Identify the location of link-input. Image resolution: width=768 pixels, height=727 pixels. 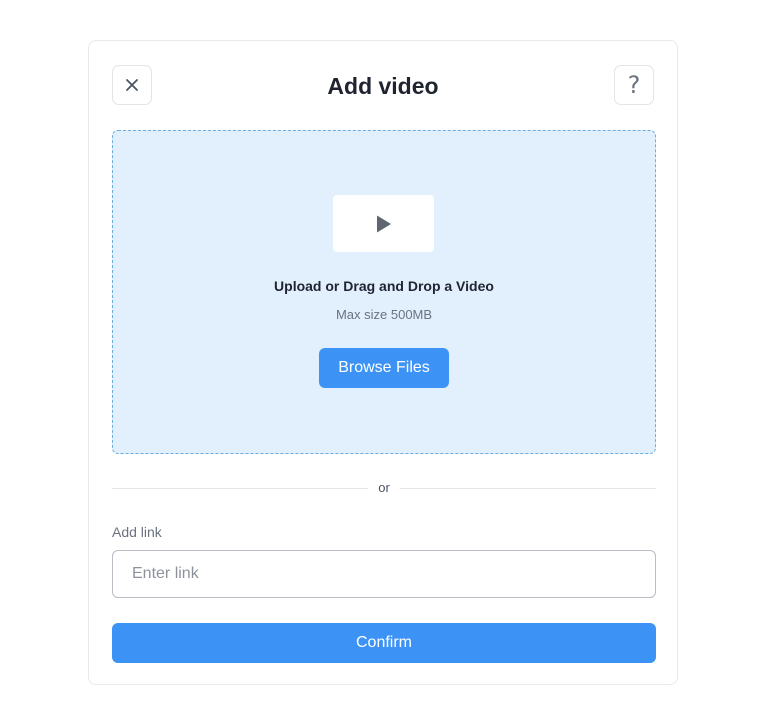
(384, 574).